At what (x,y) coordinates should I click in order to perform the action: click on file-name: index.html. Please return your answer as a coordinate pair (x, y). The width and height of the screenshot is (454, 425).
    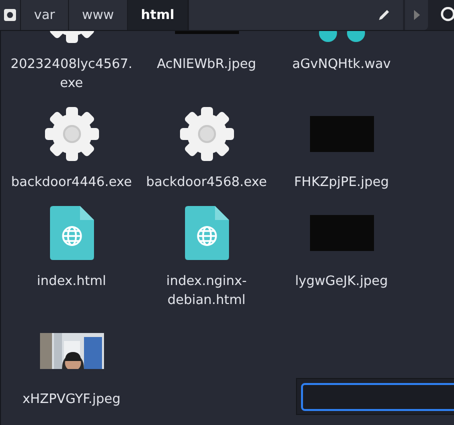
    Looking at the image, I should click on (71, 281).